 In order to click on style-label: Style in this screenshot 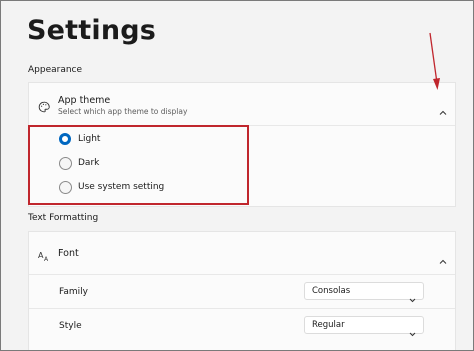, I will do `click(70, 326)`.